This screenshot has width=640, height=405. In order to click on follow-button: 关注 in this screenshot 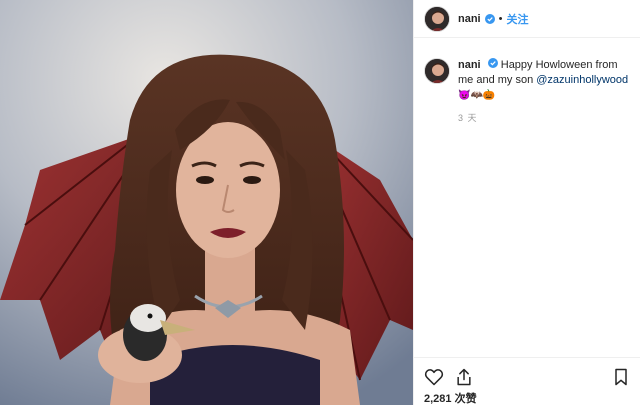, I will do `click(517, 19)`.